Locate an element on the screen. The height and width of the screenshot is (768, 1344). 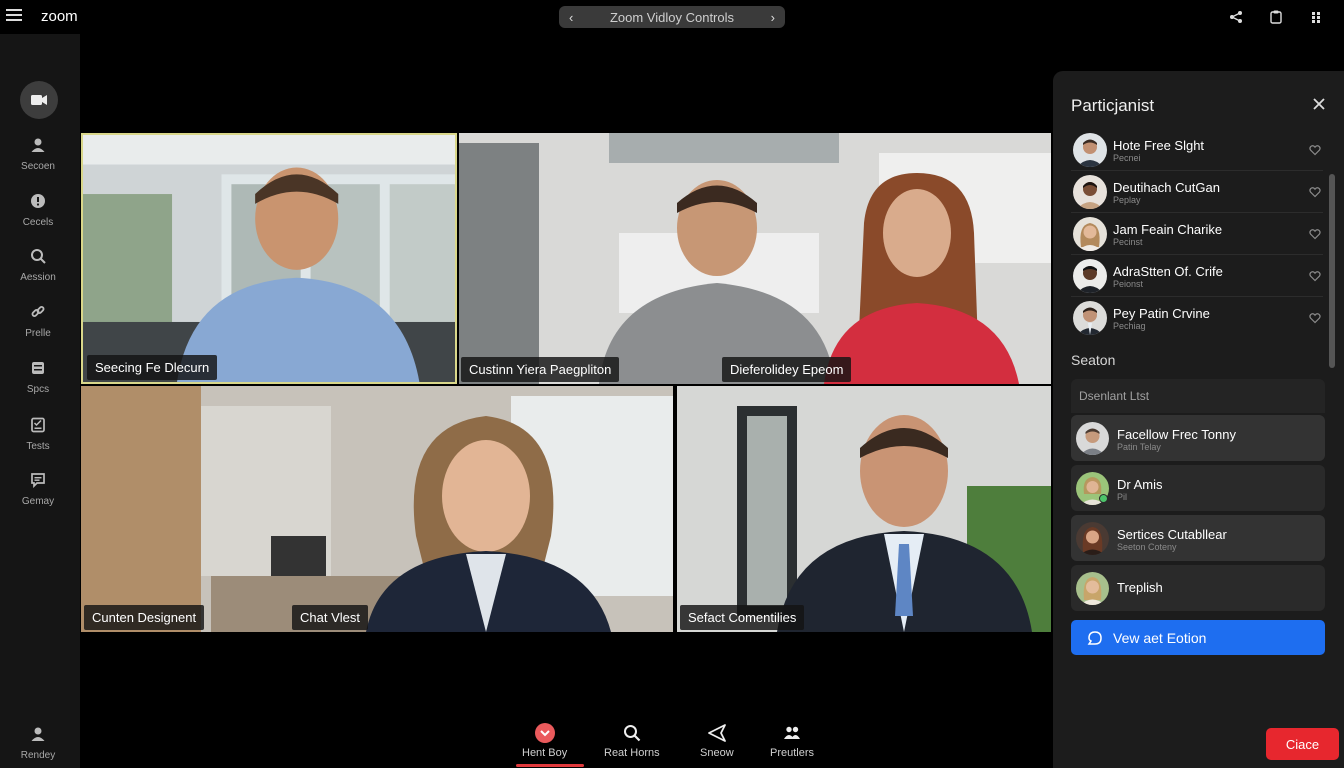
participant-name: AdraStten Of. Crife is located at coordinates (1168, 271).